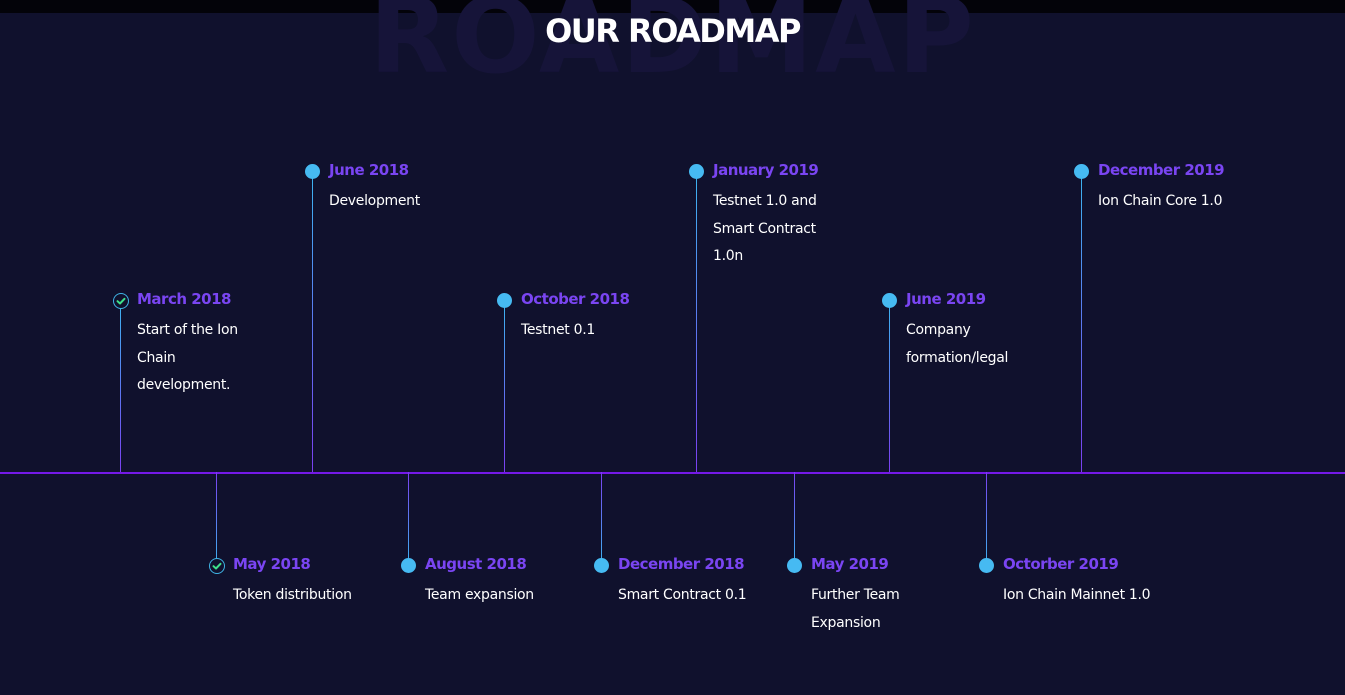 The height and width of the screenshot is (695, 1345). Describe the element at coordinates (765, 228) in the screenshot. I see `milestone-description: Testnet 1.0 and Smart Contract 1.0n` at that location.